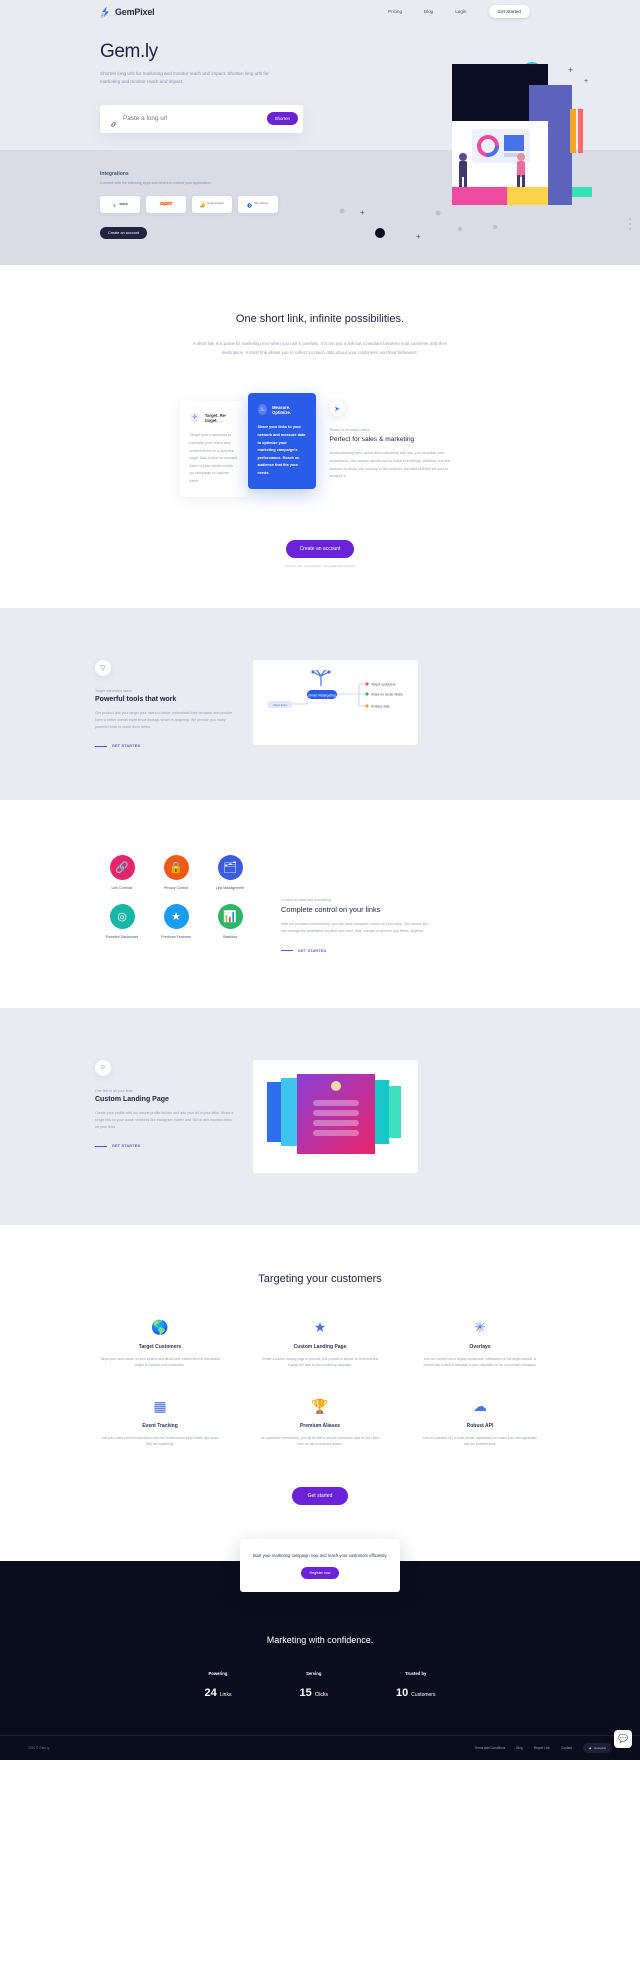  Describe the element at coordinates (489, 1748) in the screenshot. I see `footer-link-terms: Terms and Conditions` at that location.